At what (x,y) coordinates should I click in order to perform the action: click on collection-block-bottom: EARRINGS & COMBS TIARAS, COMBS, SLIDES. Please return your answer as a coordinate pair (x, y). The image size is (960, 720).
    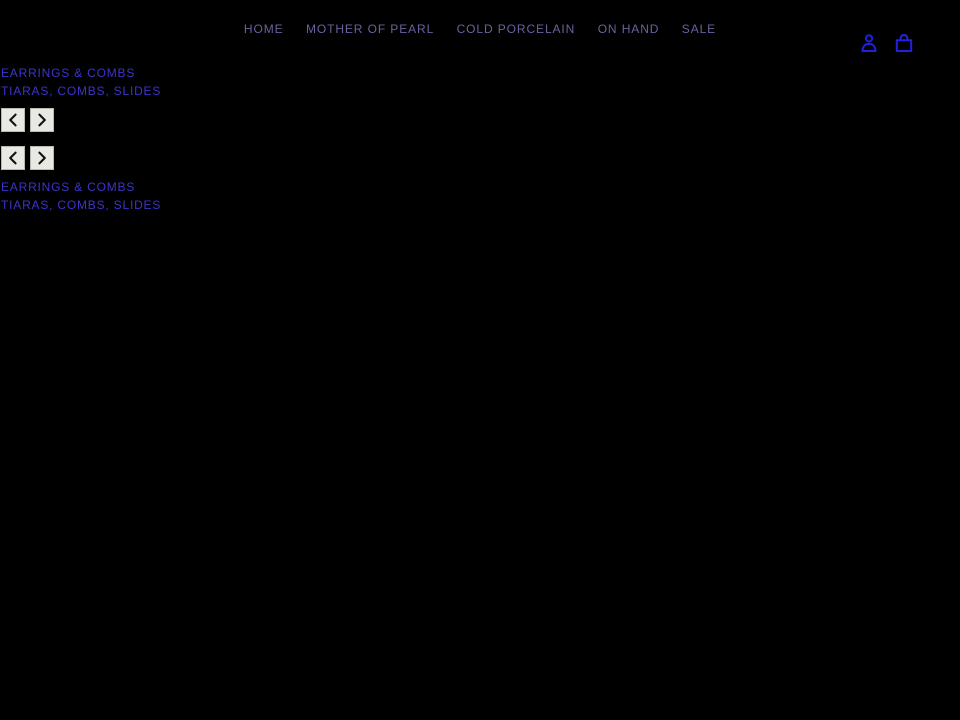
    Looking at the image, I should click on (240, 180).